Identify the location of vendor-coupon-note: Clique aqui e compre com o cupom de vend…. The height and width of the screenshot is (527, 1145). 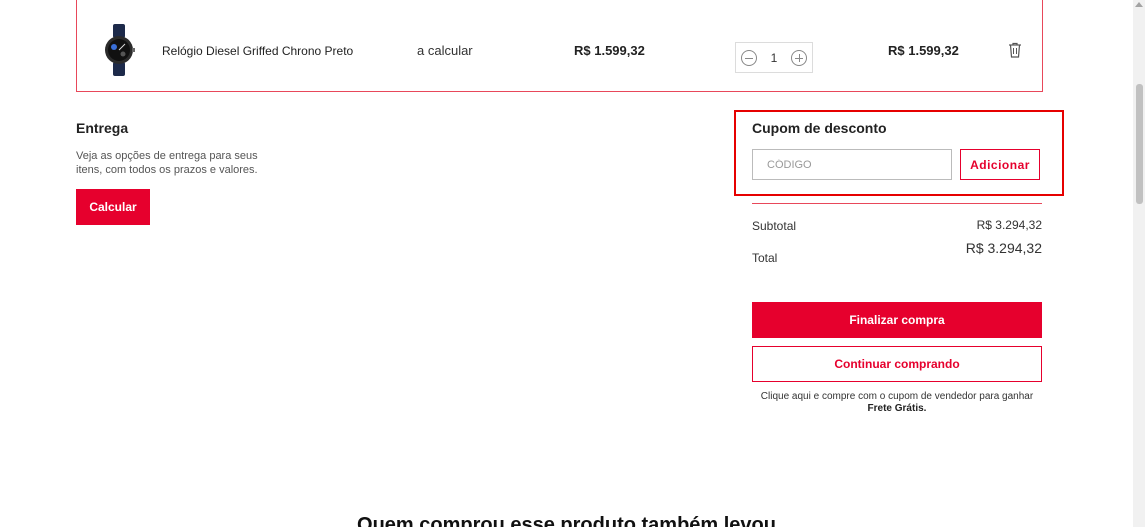
(897, 403).